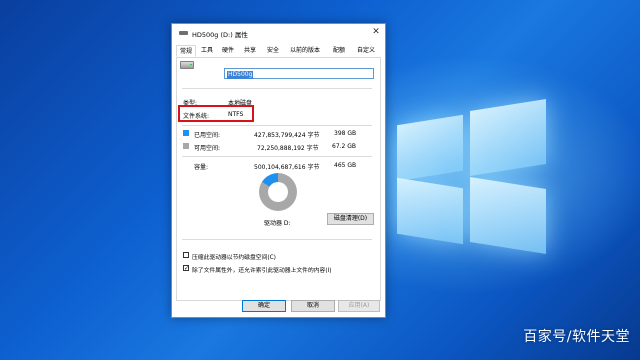 The width and height of the screenshot is (640, 360). I want to click on tab-sharing: 共享, so click(250, 51).